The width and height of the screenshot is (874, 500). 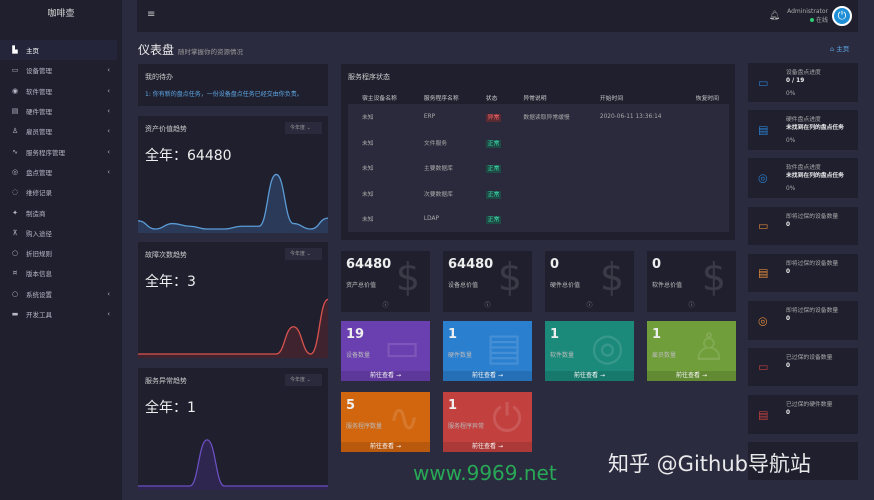 What do you see at coordinates (538, 142) in the screenshot?
I see `table-row: 未知 文件服务 正常` at bounding box center [538, 142].